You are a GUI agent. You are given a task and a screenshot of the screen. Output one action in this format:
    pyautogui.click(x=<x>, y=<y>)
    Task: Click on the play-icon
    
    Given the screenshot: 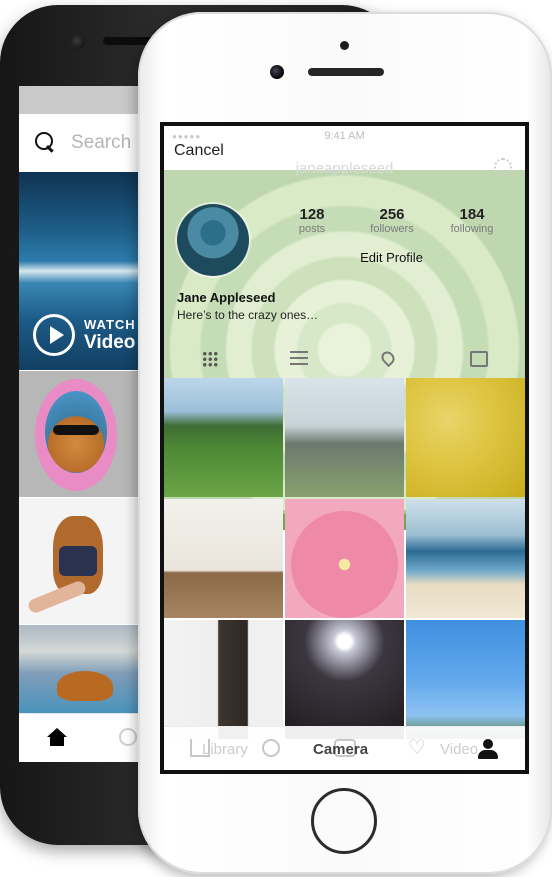 What is the action you would take?
    pyautogui.click(x=54, y=335)
    